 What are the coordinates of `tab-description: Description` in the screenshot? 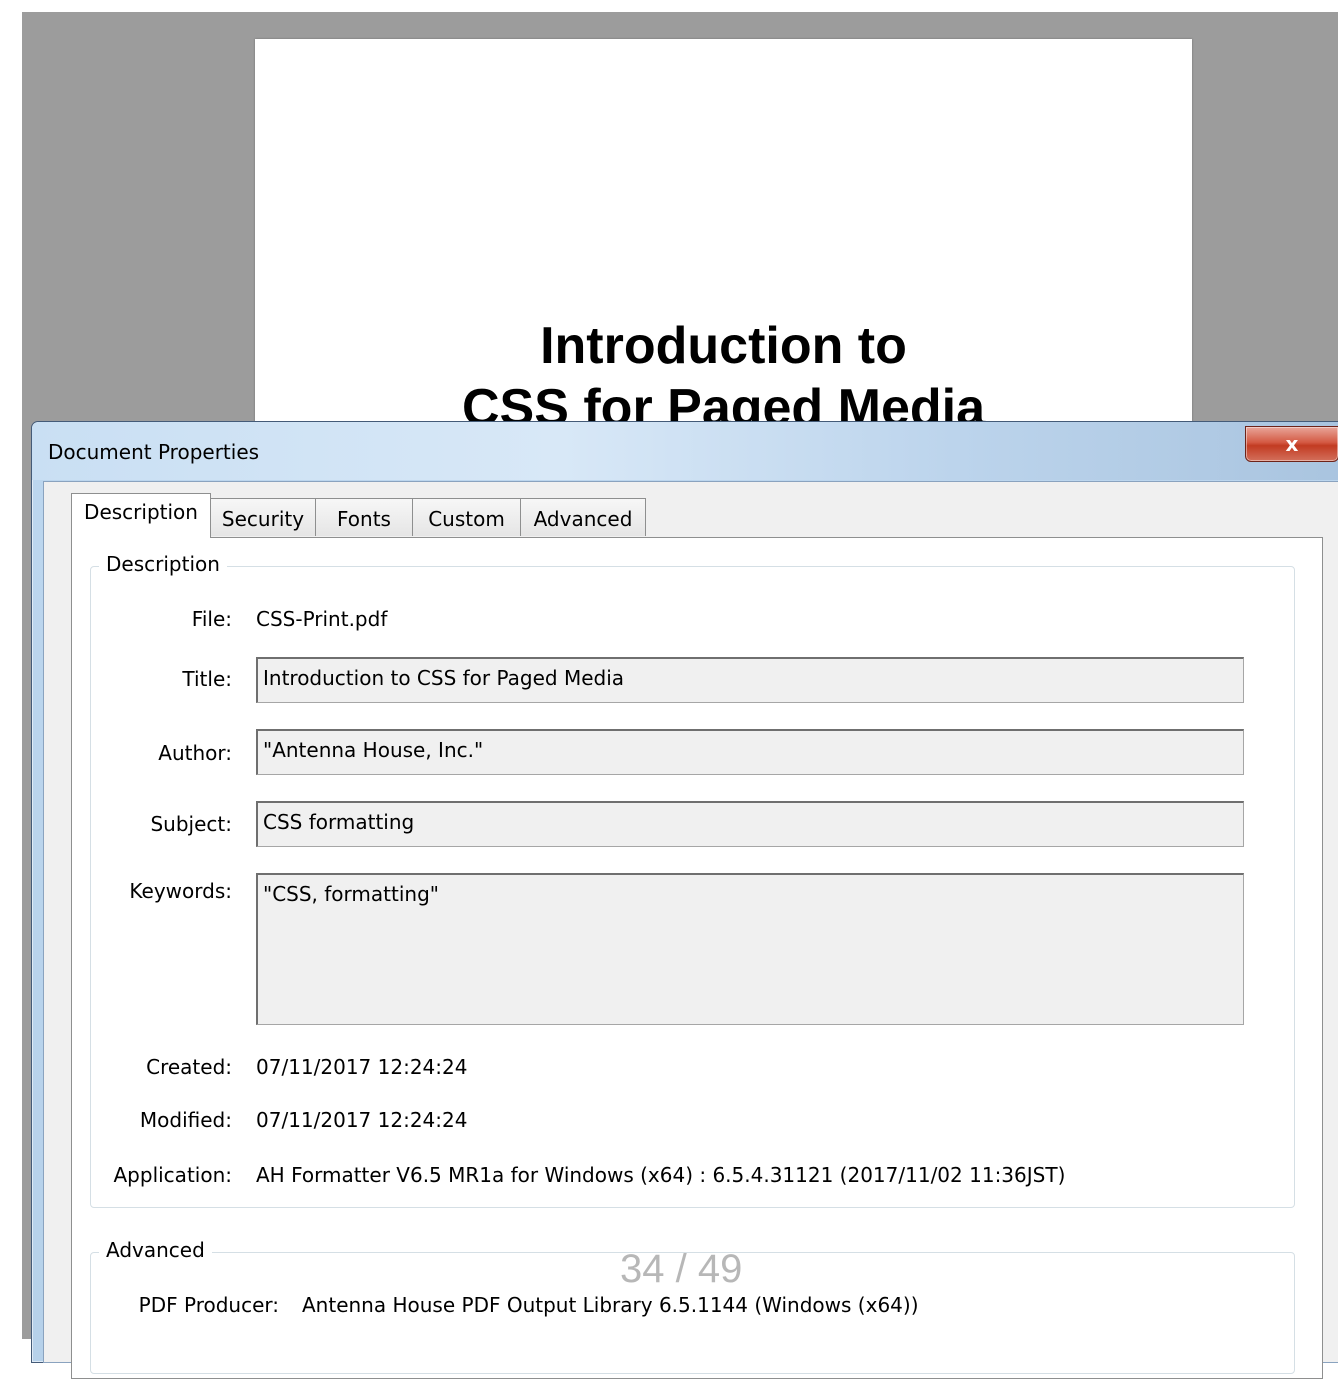 It's located at (141, 515).